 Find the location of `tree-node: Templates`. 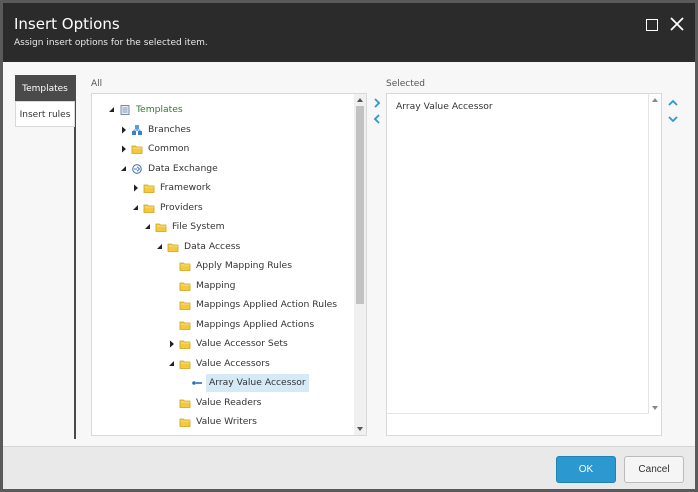

tree-node: Templates is located at coordinates (230, 110).